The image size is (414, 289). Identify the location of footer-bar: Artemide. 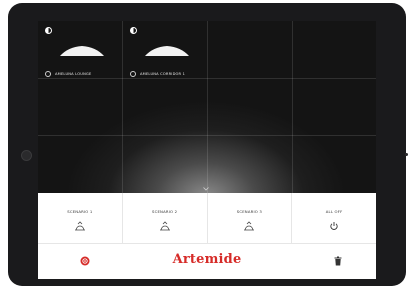
(207, 261).